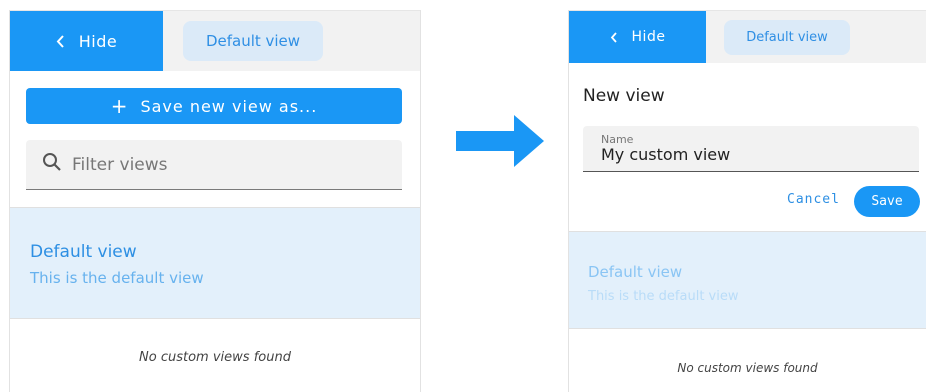 Image resolution: width=926 pixels, height=392 pixels. What do you see at coordinates (222, 164) in the screenshot?
I see `filter-views-input` at bounding box center [222, 164].